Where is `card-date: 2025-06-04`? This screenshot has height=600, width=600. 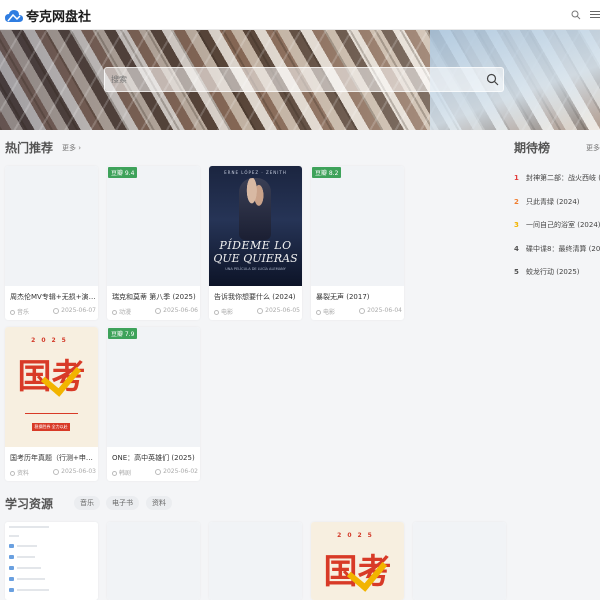 card-date: 2025-06-04 is located at coordinates (384, 310).